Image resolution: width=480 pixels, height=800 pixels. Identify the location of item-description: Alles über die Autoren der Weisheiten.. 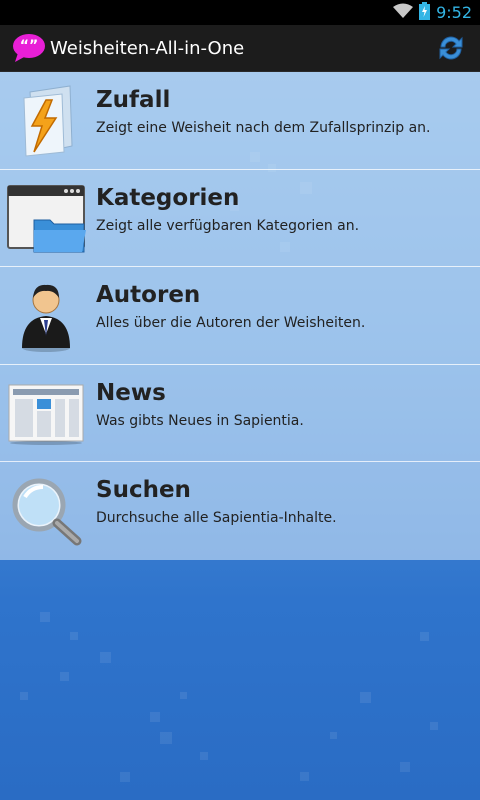
(231, 323).